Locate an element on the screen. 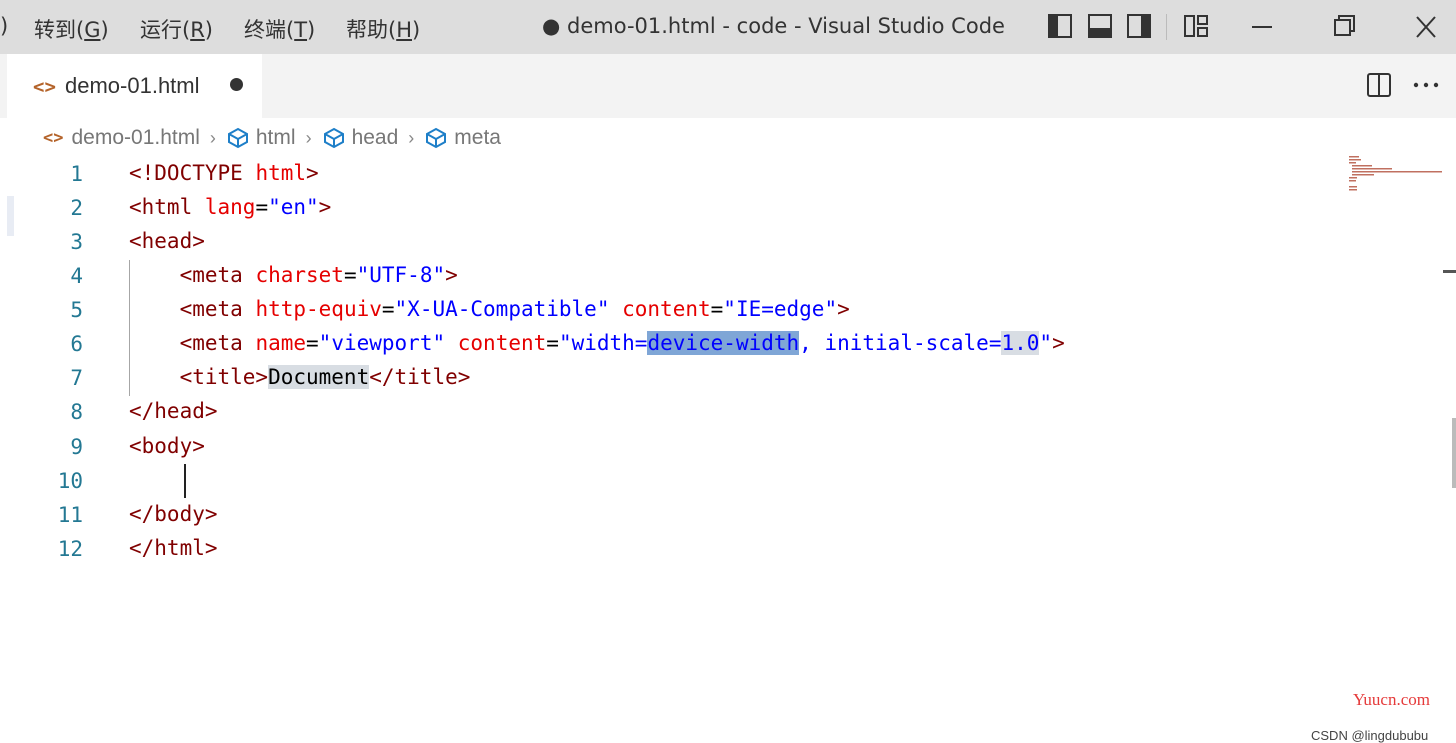  line-number: 5 is located at coordinates (76, 310).